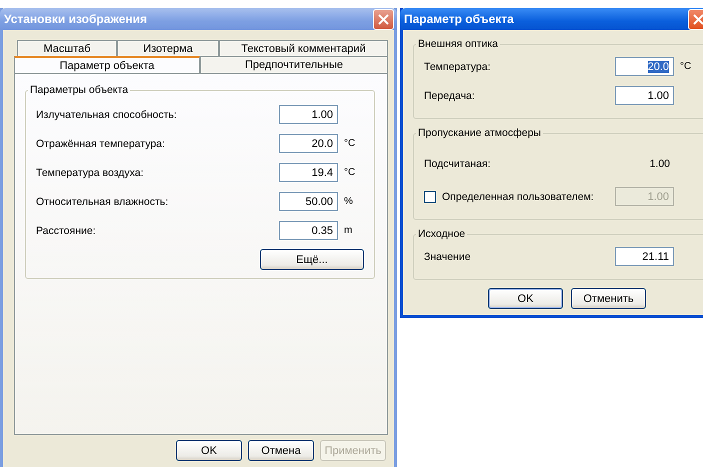  I want to click on tab: Параметр объекта, so click(107, 64).